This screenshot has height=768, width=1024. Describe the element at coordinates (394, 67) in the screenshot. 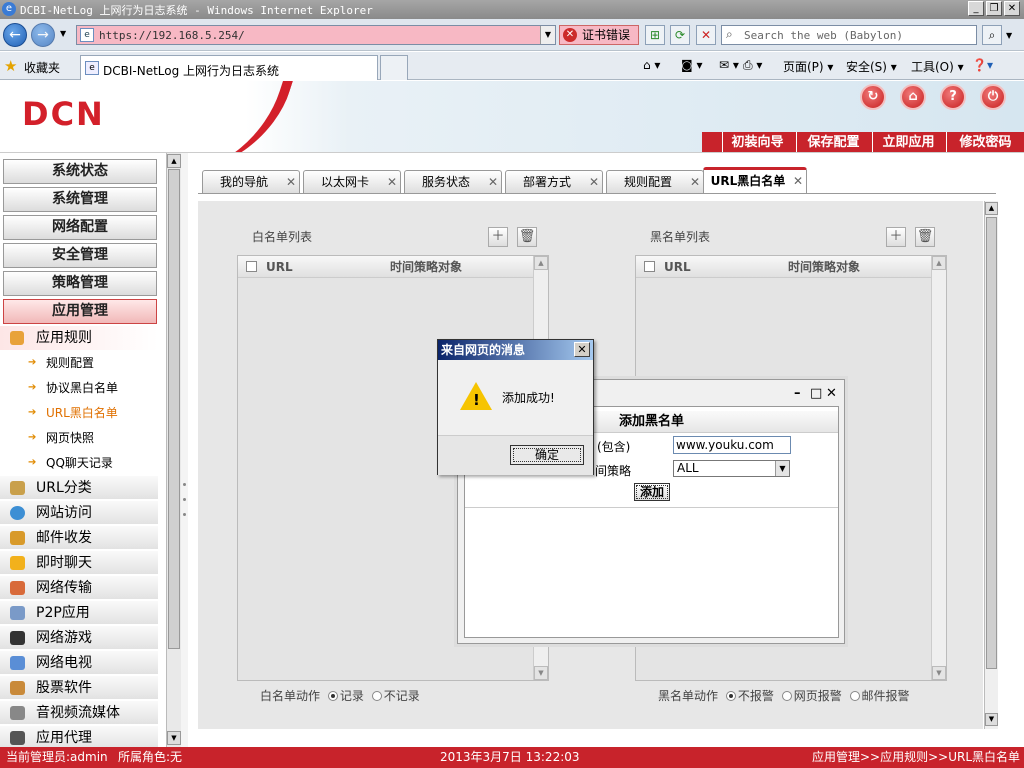

I see `new-tab-button` at that location.